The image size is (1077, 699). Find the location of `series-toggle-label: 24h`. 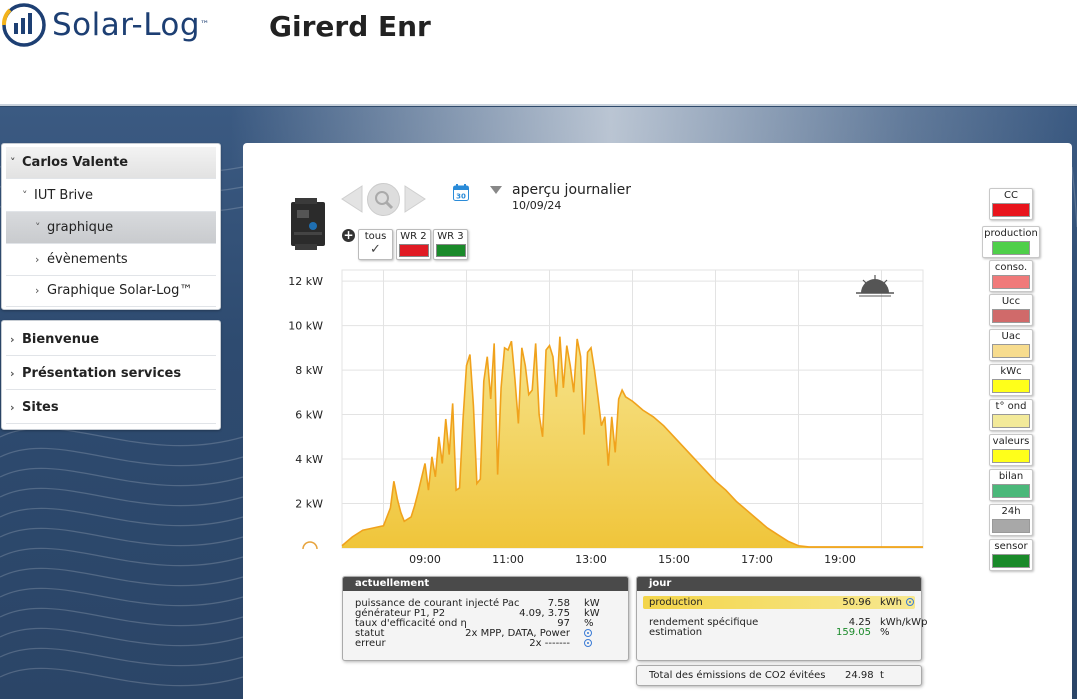

series-toggle-label: 24h is located at coordinates (1011, 511).